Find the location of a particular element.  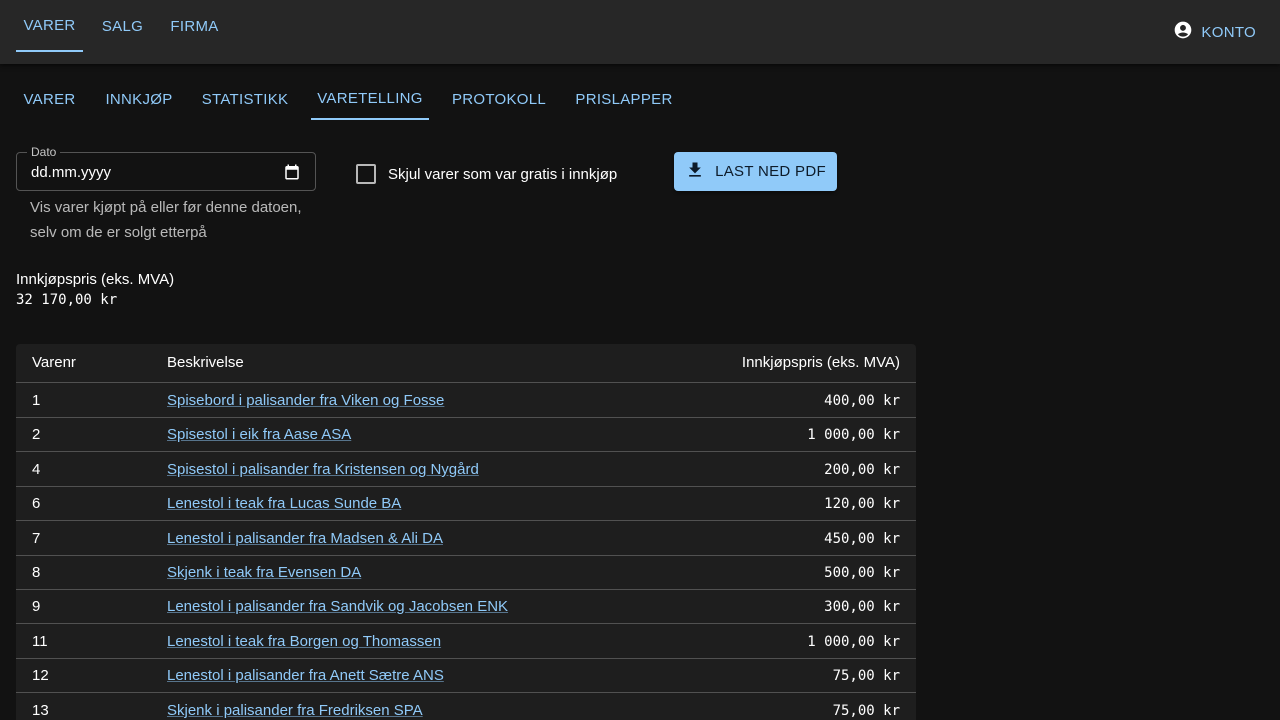

checkbox-label: Skjul varer som var gratis i innkjøp is located at coordinates (503, 174).